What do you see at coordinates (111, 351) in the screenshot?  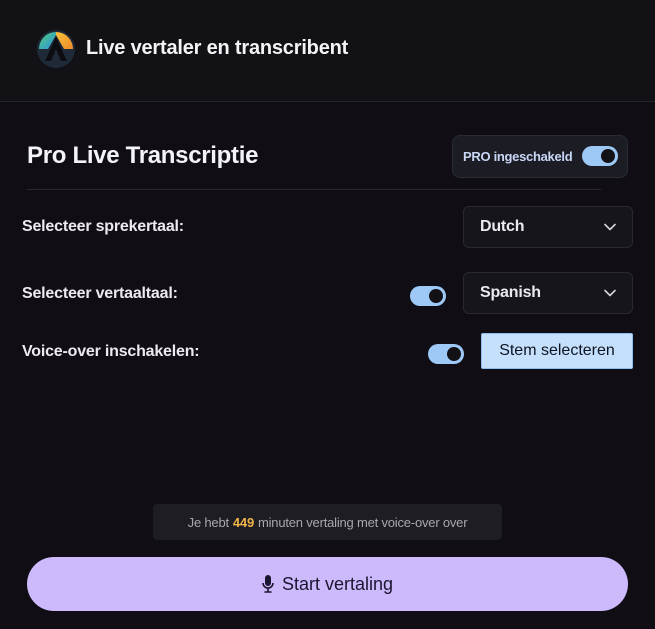 I see `voice-over-label: Voice-over inschakelen:` at bounding box center [111, 351].